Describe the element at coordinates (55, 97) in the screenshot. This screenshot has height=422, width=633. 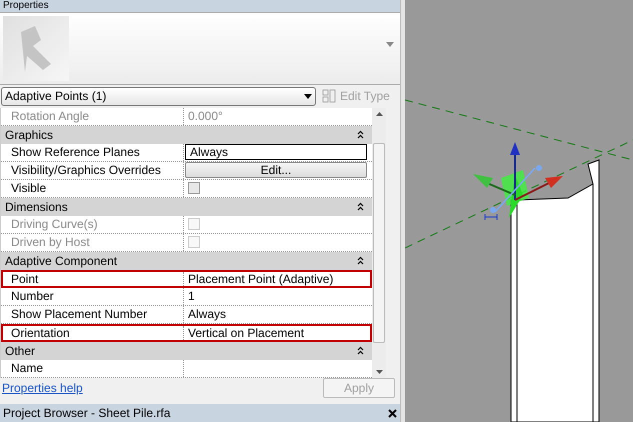
I see `type-selector-value: Adaptive Points (1)` at that location.